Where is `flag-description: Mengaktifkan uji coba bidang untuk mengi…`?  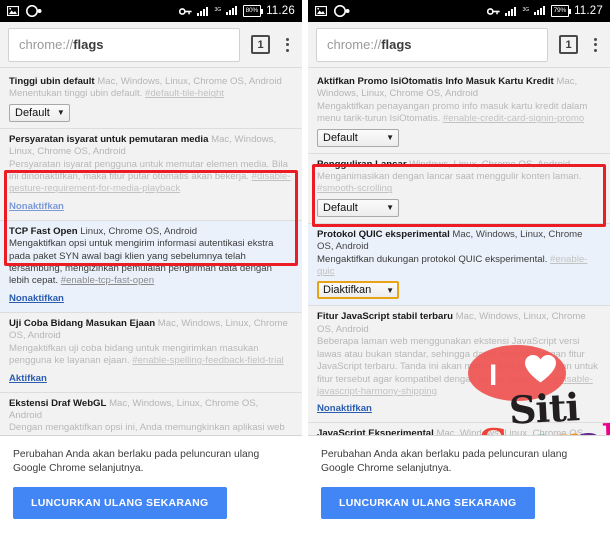
flag-description: Mengaktifkan uji coba bidang untuk mengi… is located at coordinates (151, 355).